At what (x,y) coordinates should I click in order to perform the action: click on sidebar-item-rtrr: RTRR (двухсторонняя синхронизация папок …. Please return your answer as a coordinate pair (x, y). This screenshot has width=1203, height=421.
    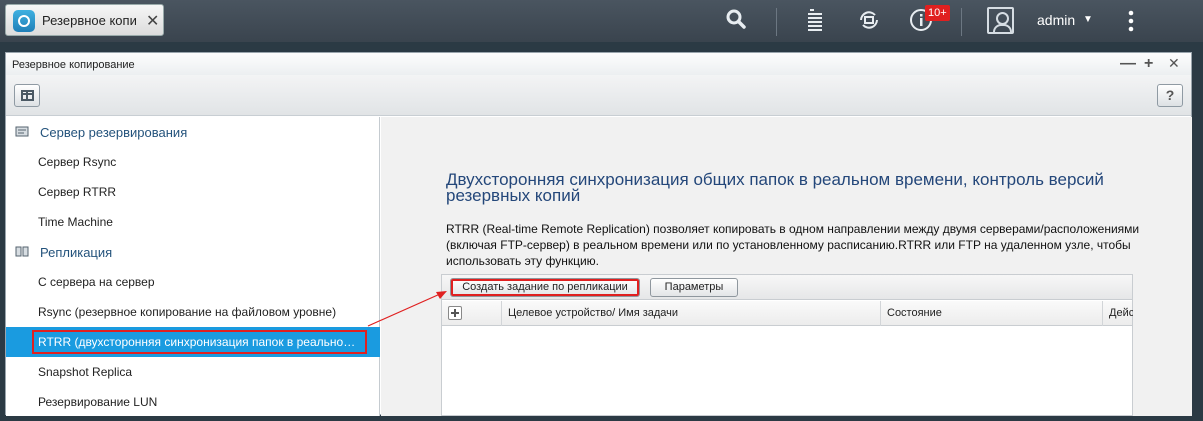
    Looking at the image, I should click on (193, 342).